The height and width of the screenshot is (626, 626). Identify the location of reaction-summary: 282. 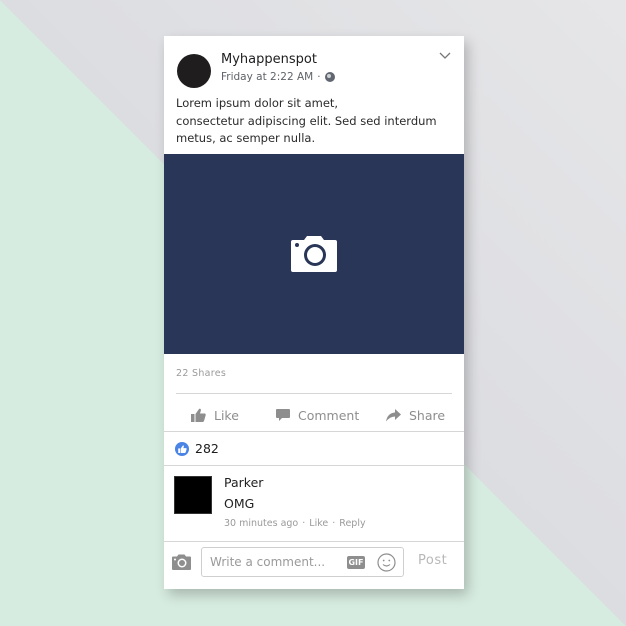
(197, 448).